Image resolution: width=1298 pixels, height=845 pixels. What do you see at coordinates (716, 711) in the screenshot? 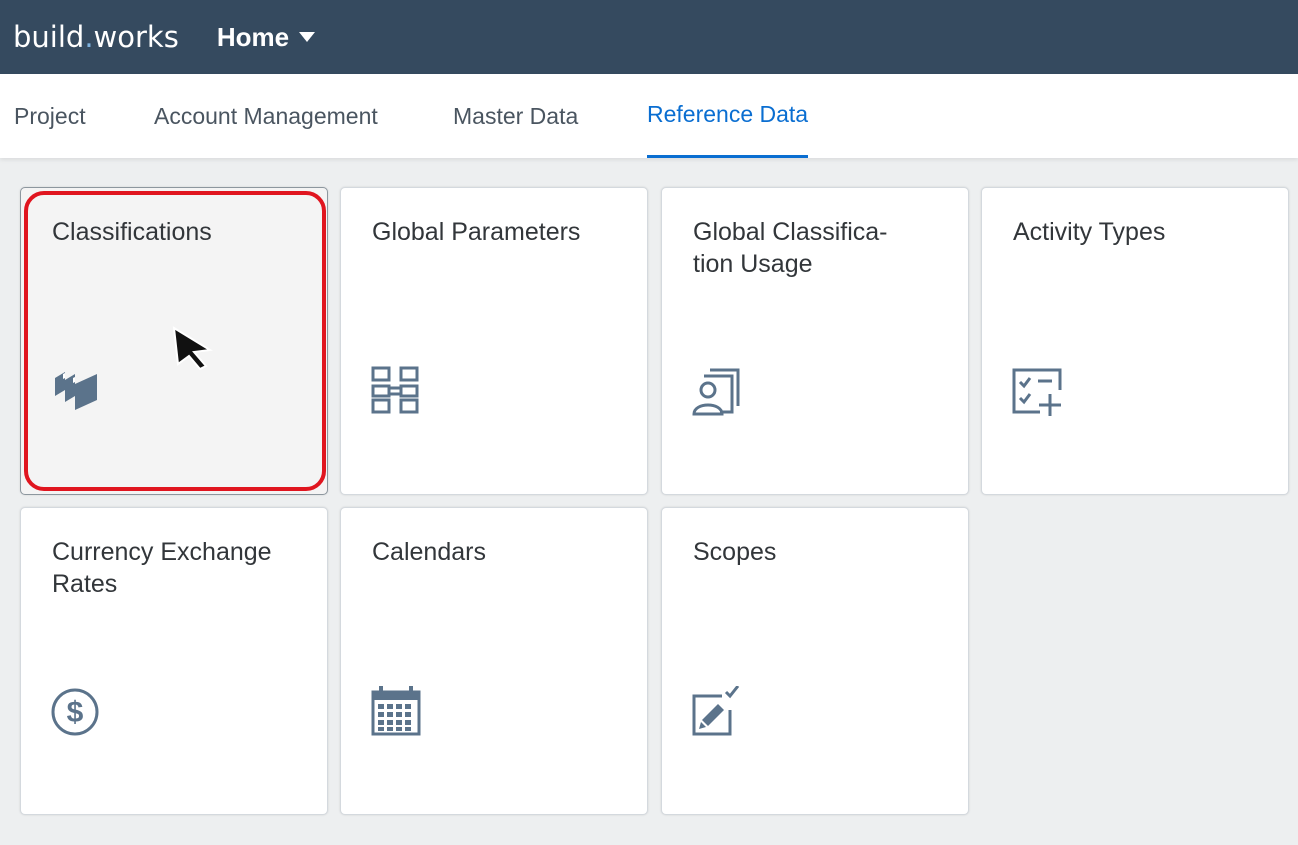
I see `edit-document-icon` at bounding box center [716, 711].